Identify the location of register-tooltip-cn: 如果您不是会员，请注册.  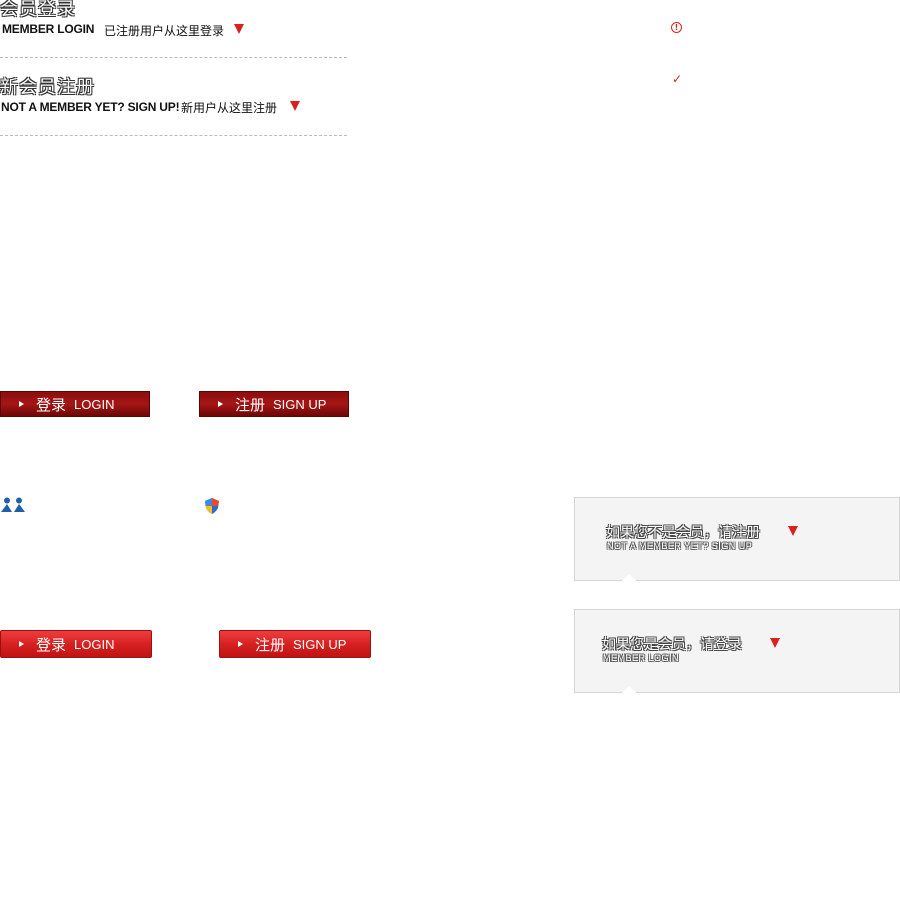
(683, 533).